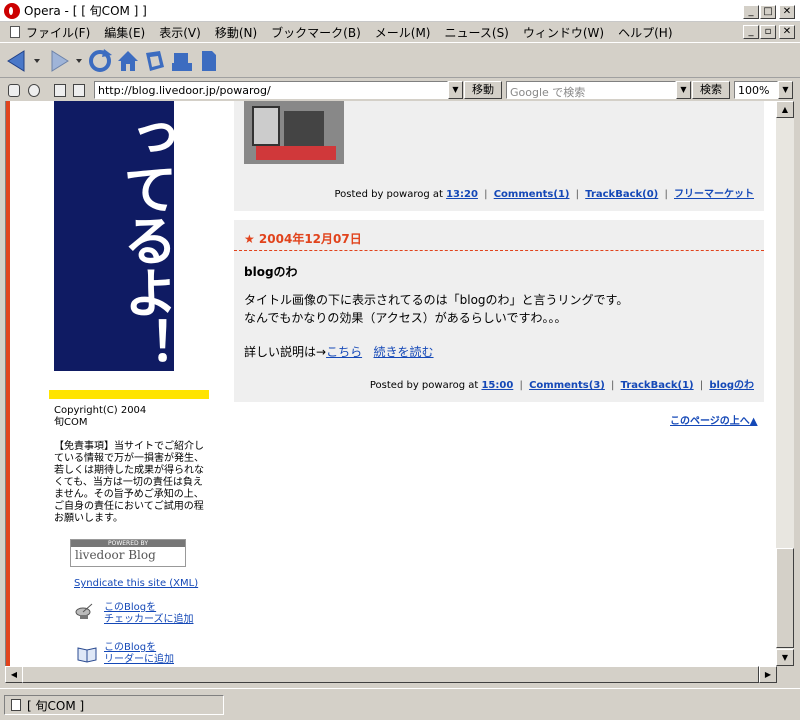  I want to click on title-banner: ってるよ！, so click(115, 236).